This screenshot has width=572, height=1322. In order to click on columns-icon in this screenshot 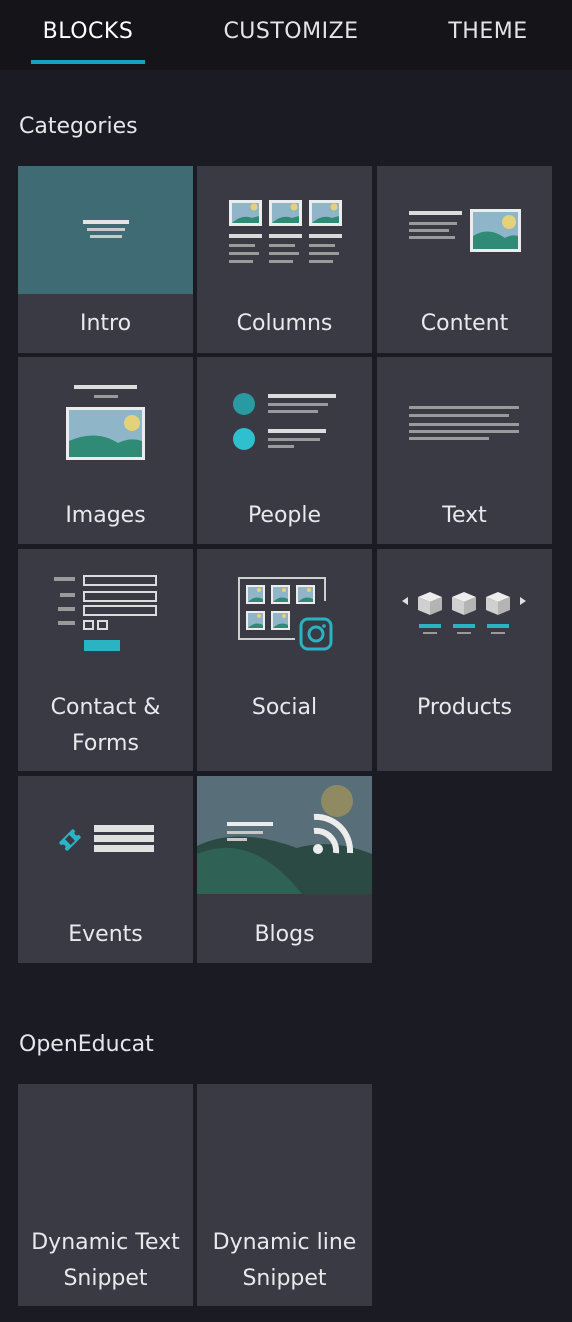, I will do `click(285, 231)`.